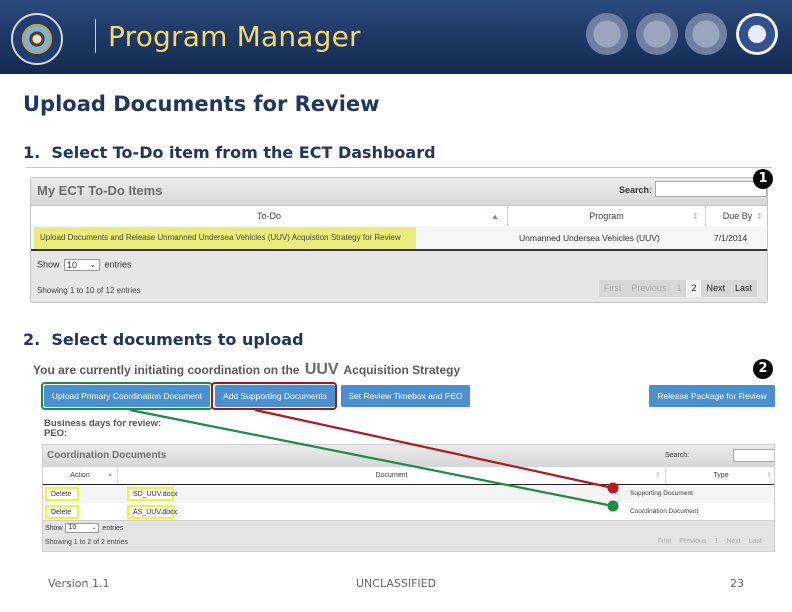  What do you see at coordinates (399, 191) in the screenshot?
I see `todo-titlebar: My ECT To-Do Items Search:` at bounding box center [399, 191].